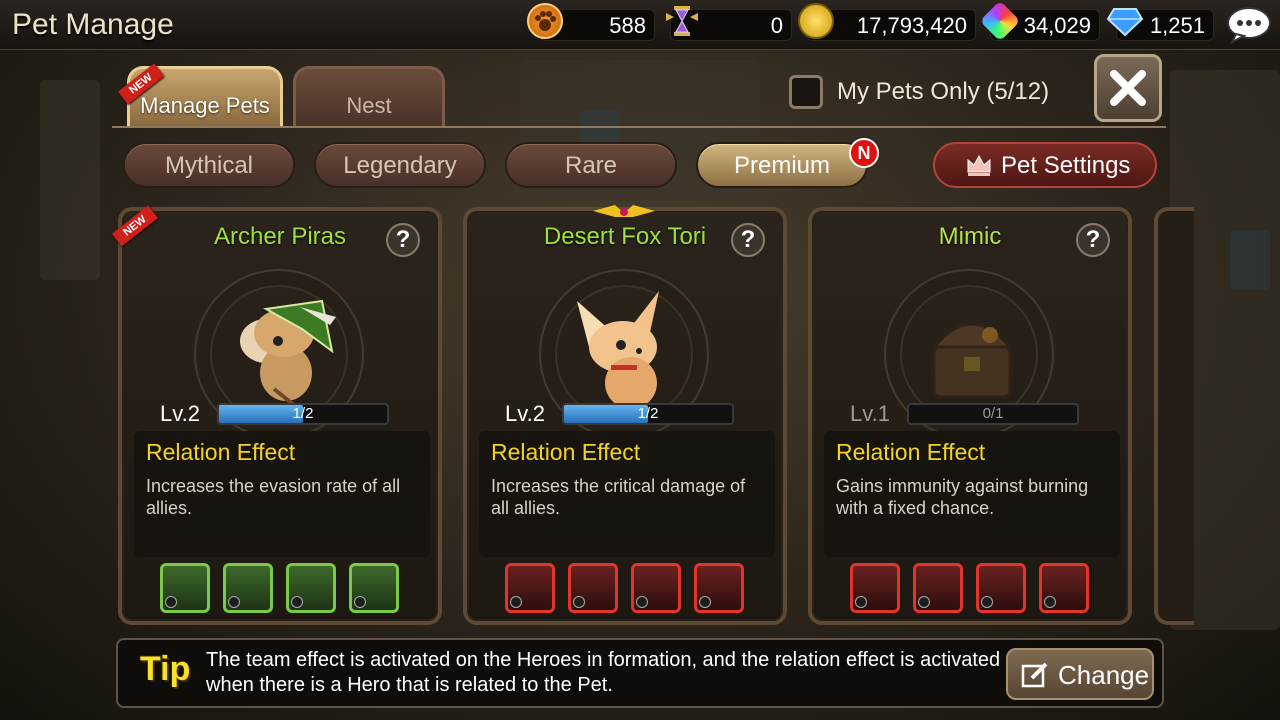  What do you see at coordinates (545, 21) in the screenshot?
I see `paw-icon` at bounding box center [545, 21].